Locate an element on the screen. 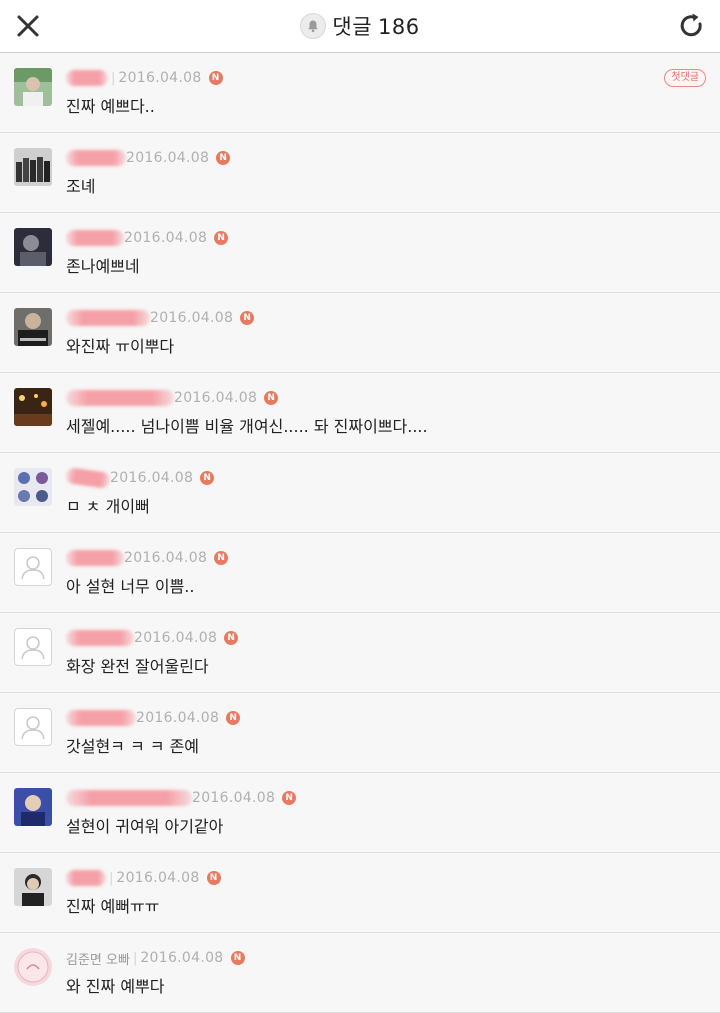  page-title-wrap: 댓글 186 is located at coordinates (360, 26).